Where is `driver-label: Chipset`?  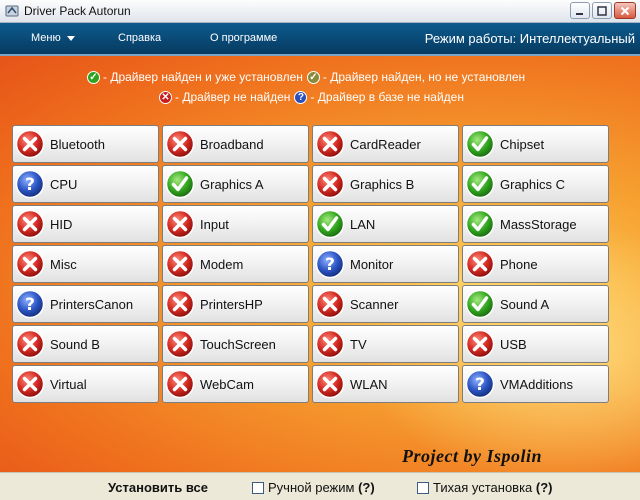 driver-label: Chipset is located at coordinates (522, 144).